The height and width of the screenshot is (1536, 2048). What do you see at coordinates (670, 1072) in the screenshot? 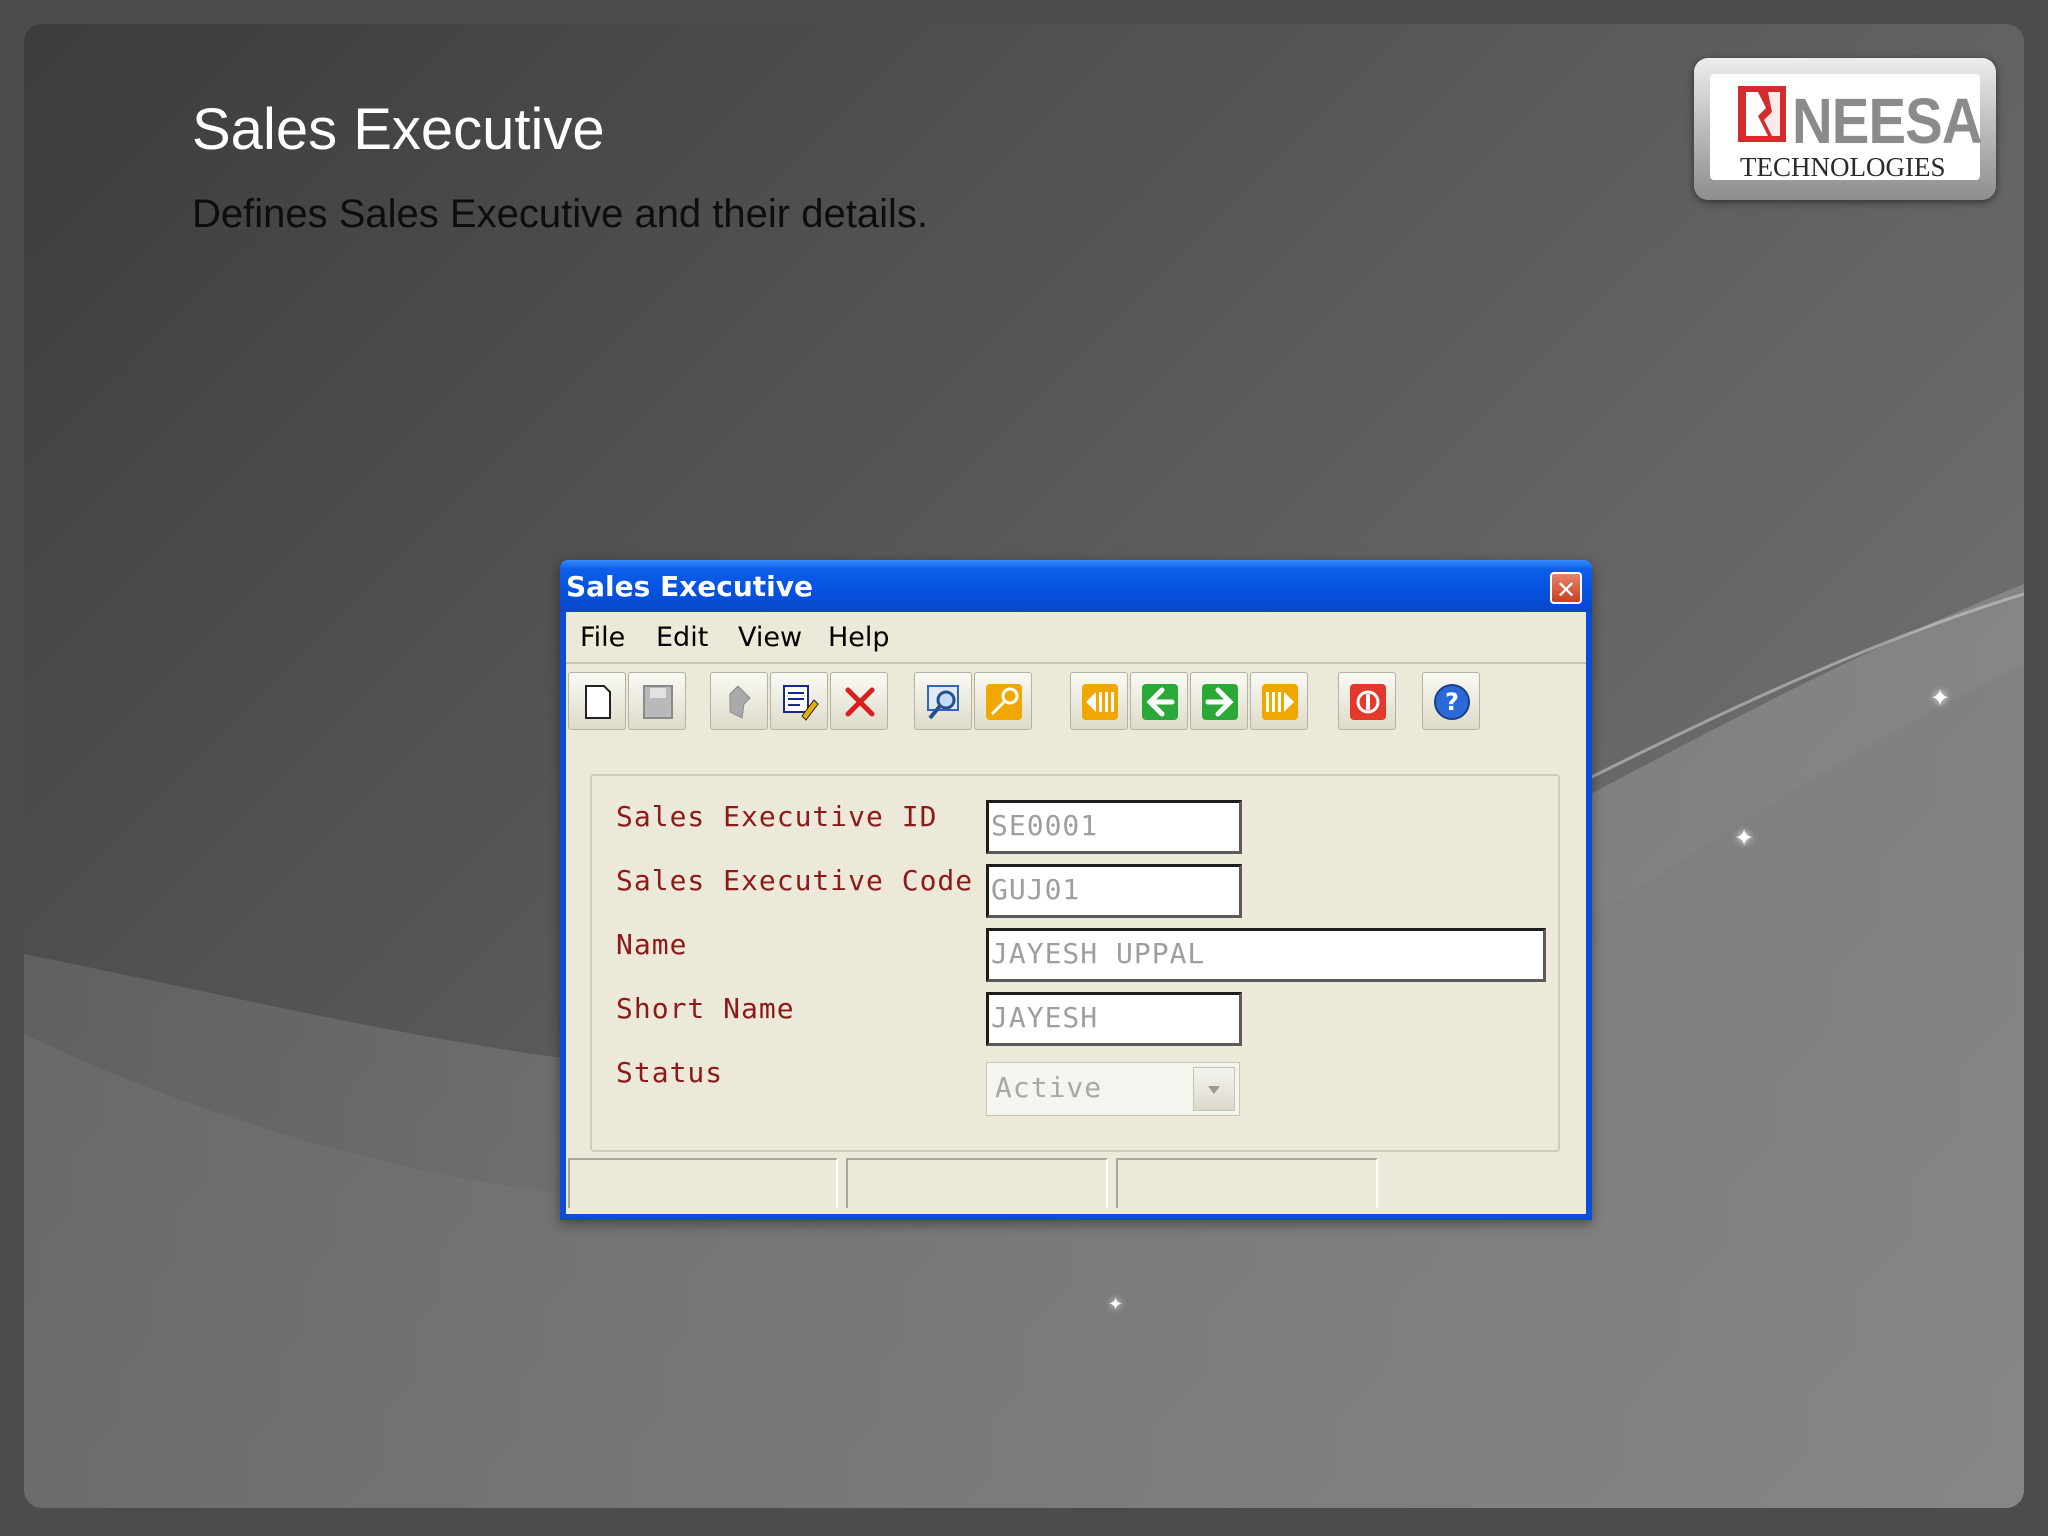
I see `status-label: Status` at bounding box center [670, 1072].